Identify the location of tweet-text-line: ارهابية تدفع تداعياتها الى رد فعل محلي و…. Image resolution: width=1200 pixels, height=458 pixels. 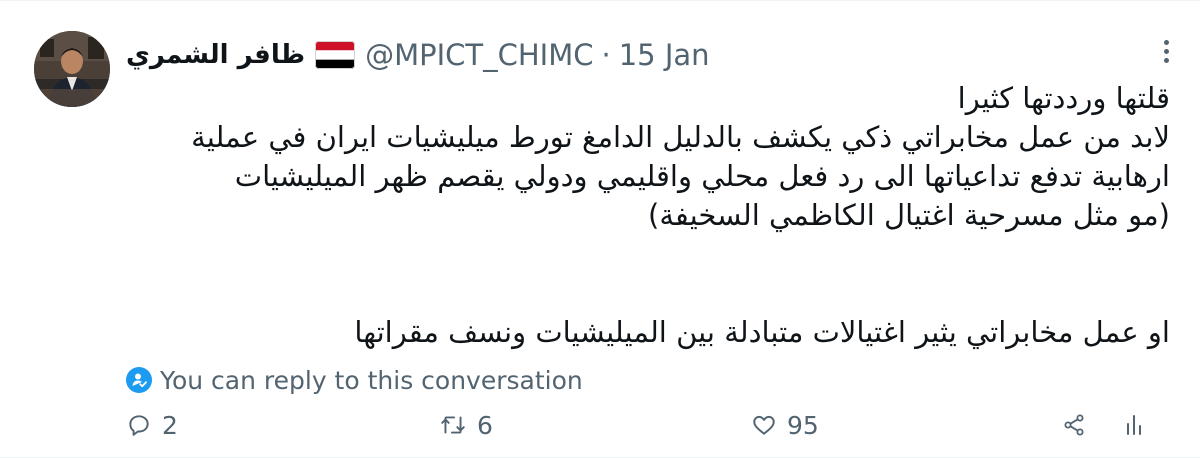
(702, 176).